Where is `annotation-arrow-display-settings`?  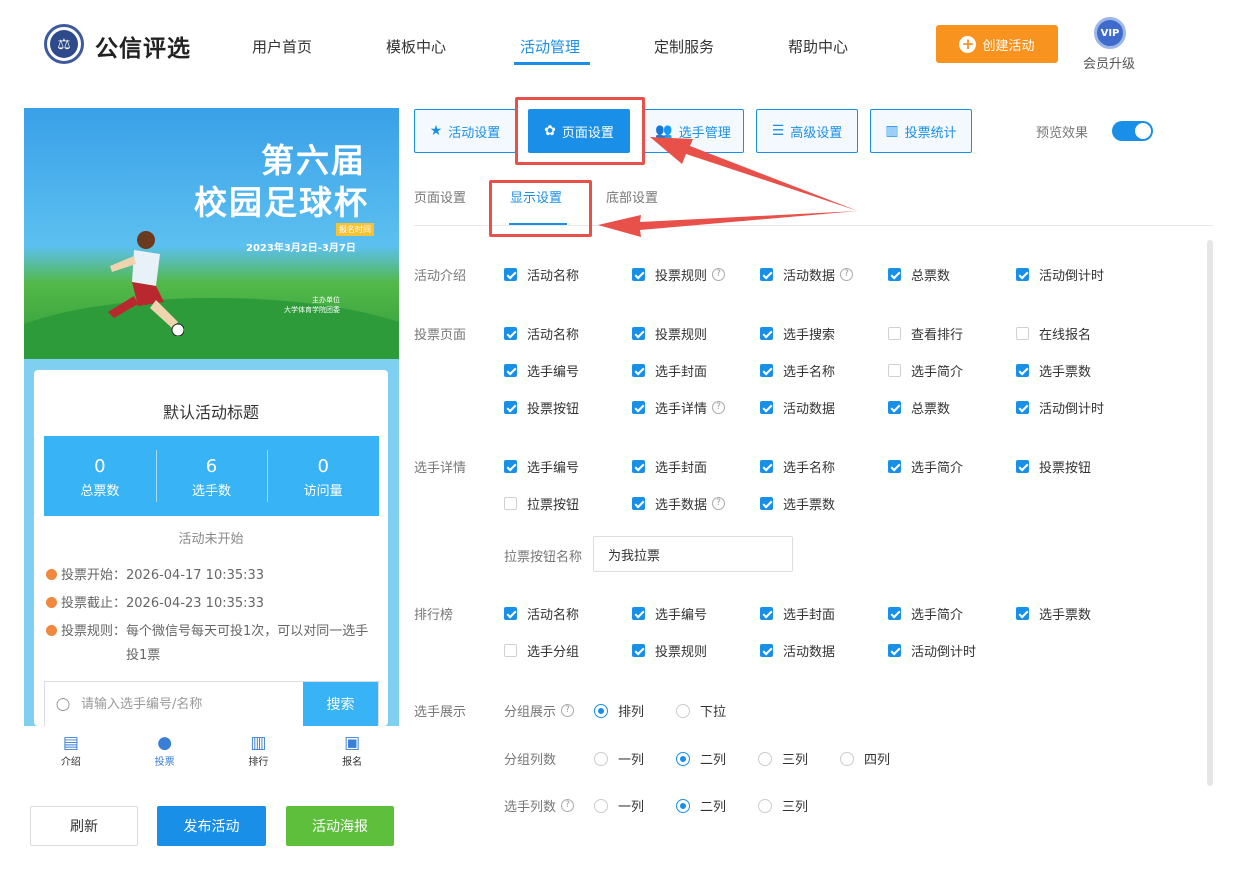
annotation-arrow-display-settings is located at coordinates (728, 224).